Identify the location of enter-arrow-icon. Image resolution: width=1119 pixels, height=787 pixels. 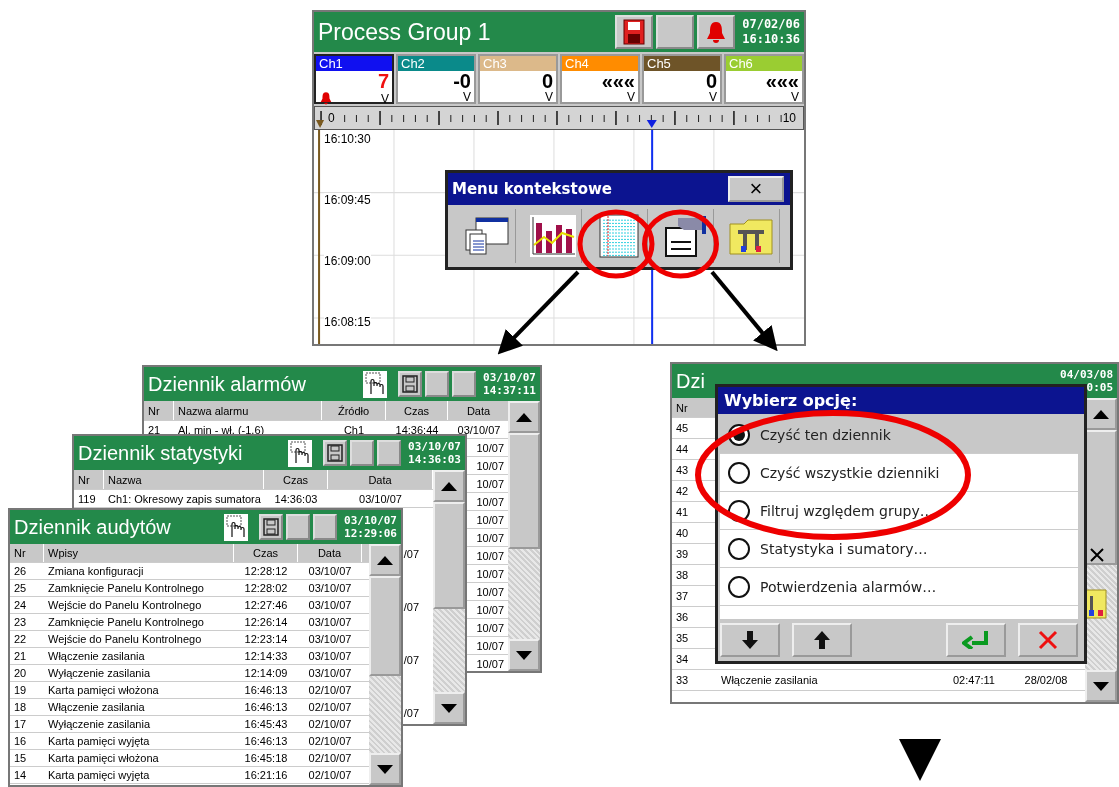
(976, 640).